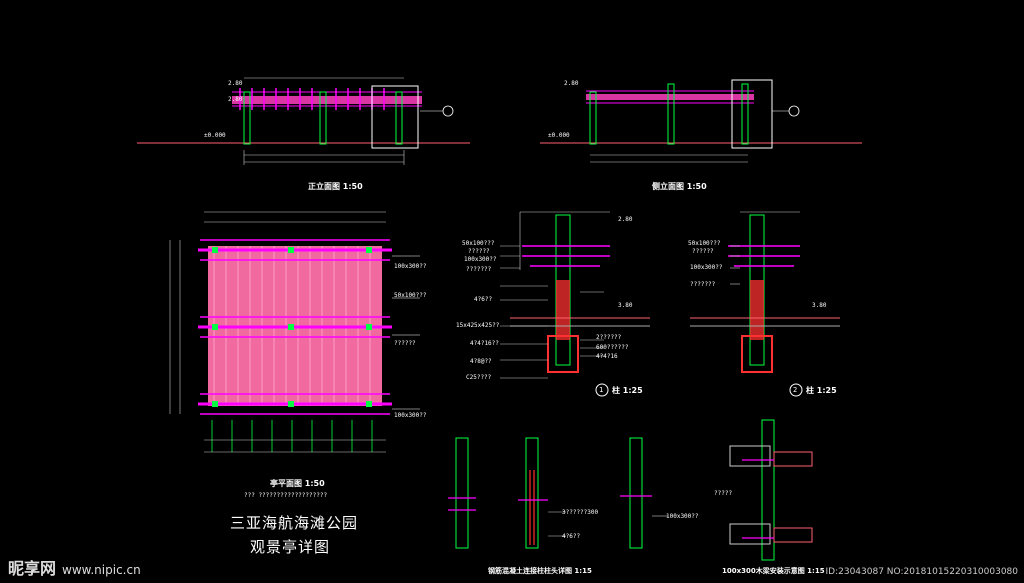  I want to click on beam-install-details, so click(771, 490).